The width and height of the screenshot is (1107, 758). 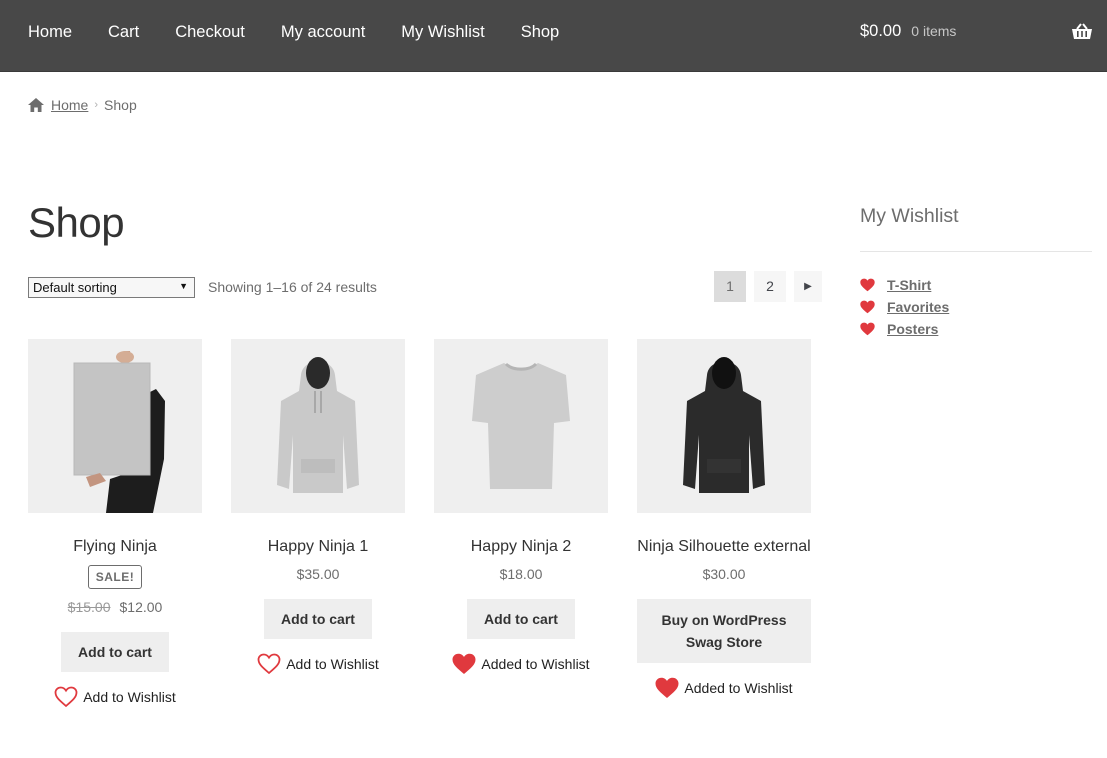 I want to click on next-page-icon: ▶, so click(x=808, y=286).